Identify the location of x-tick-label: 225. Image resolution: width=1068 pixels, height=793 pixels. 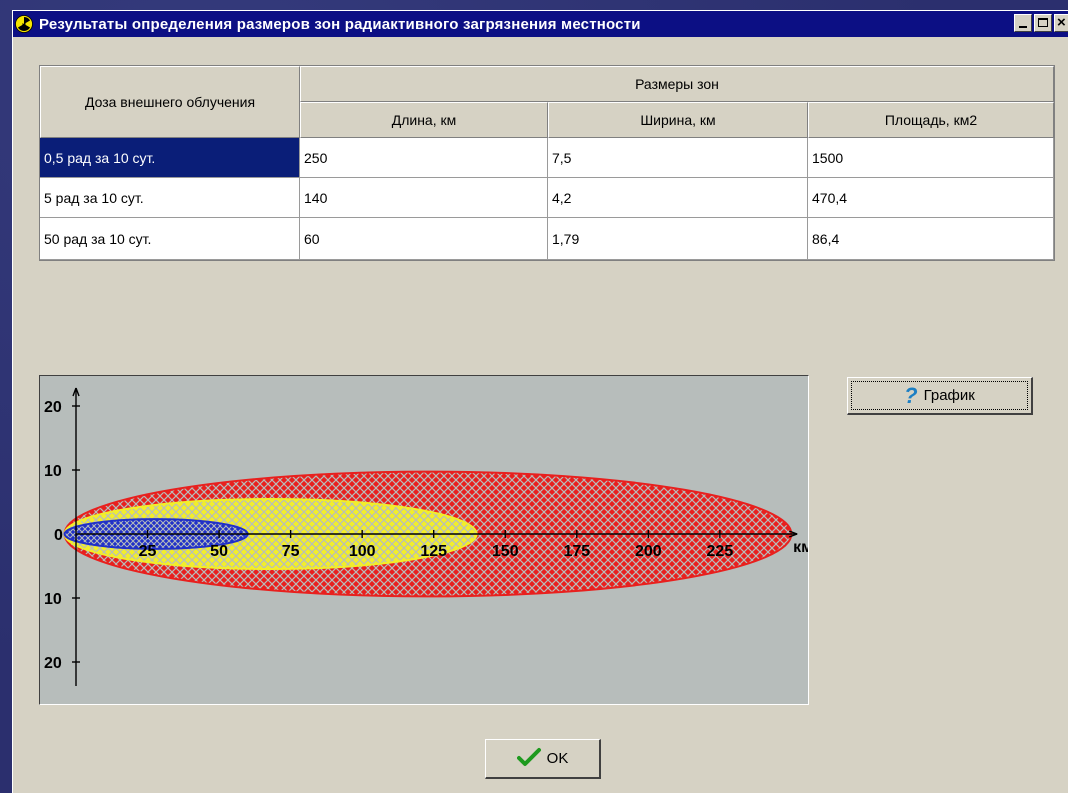
(720, 551).